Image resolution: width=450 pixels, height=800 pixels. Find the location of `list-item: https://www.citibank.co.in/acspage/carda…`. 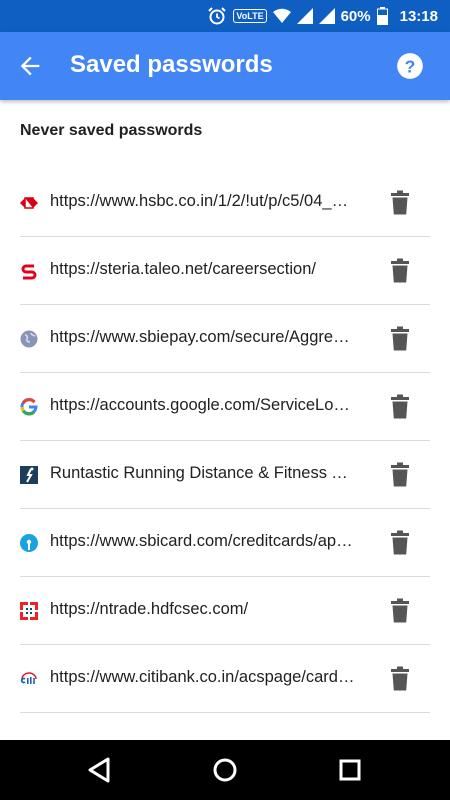

list-item: https://www.citibank.co.in/acspage/carda… is located at coordinates (225, 679).